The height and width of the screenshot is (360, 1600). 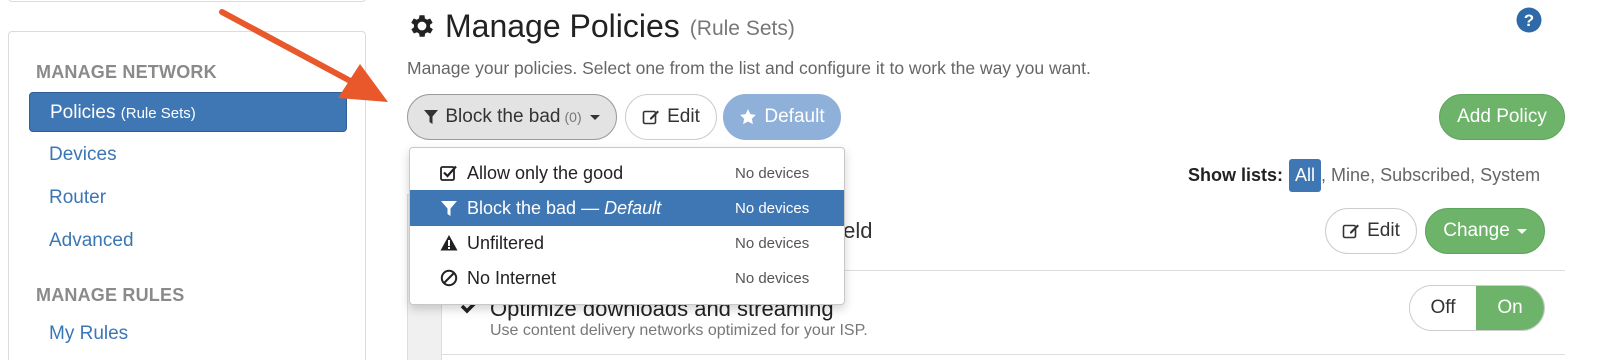 I want to click on question-circle-icon: ?, so click(x=1529, y=20).